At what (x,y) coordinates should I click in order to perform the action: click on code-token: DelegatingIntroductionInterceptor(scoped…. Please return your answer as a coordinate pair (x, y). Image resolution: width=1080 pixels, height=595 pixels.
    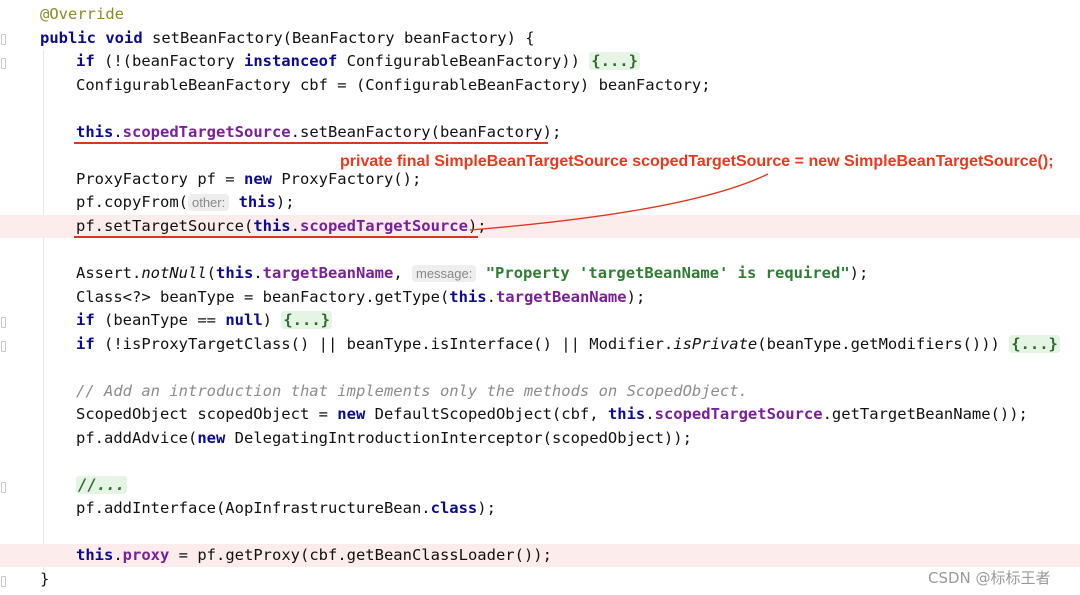
    Looking at the image, I should click on (458, 438).